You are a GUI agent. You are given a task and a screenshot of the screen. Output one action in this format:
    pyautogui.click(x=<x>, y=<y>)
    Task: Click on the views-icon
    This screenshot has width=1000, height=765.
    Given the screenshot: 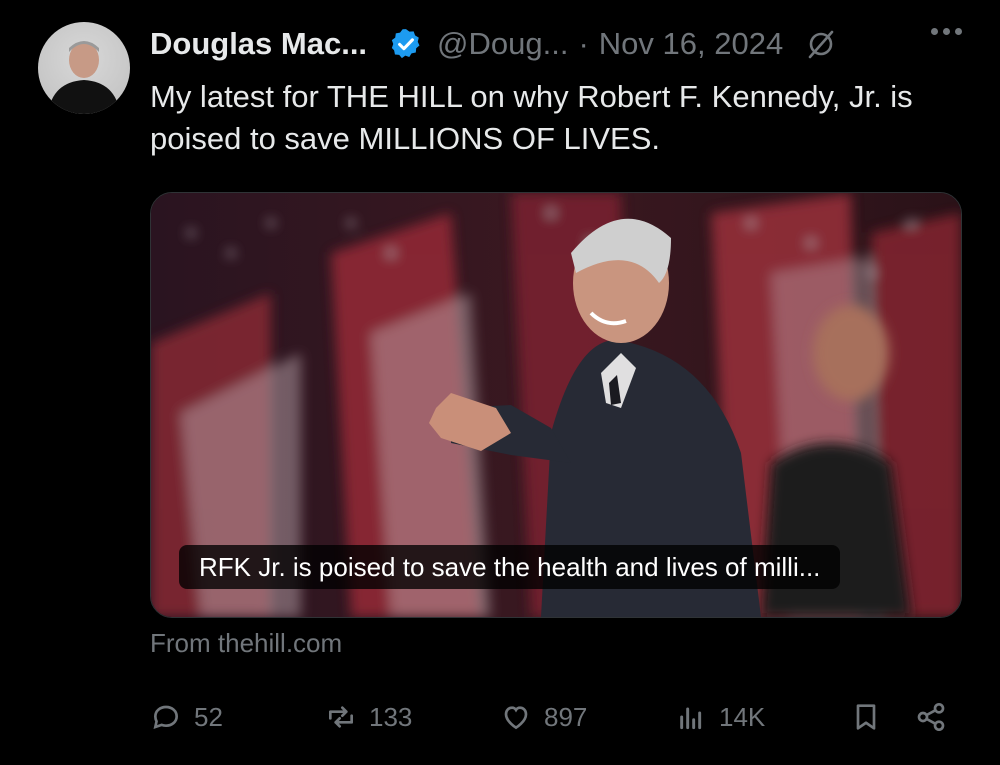 What is the action you would take?
    pyautogui.click(x=691, y=718)
    